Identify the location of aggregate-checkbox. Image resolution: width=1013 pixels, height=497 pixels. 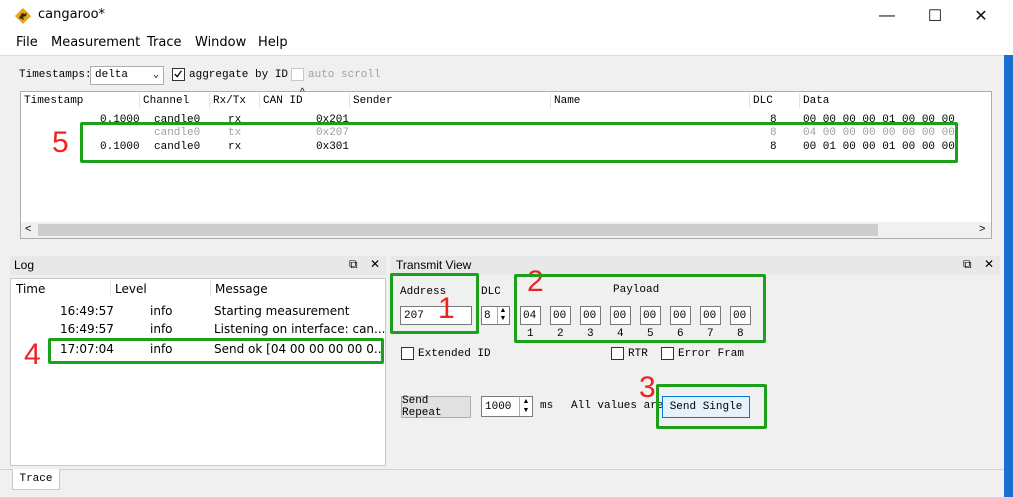
(178, 74).